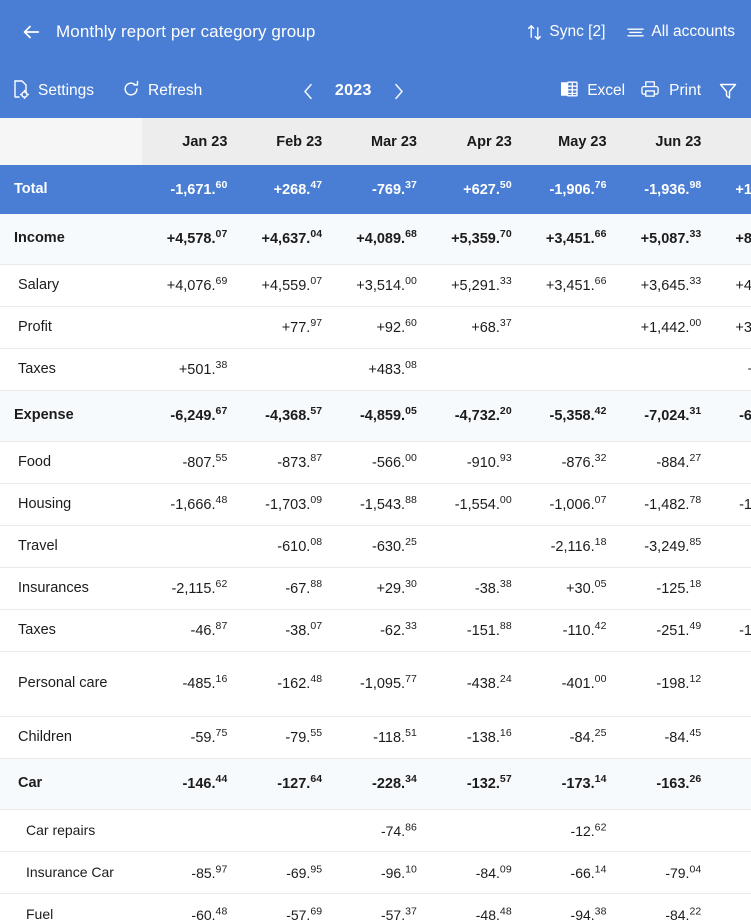 This screenshot has width=751, height=923. I want to click on amount-cell: -126.58, so click(730, 908).